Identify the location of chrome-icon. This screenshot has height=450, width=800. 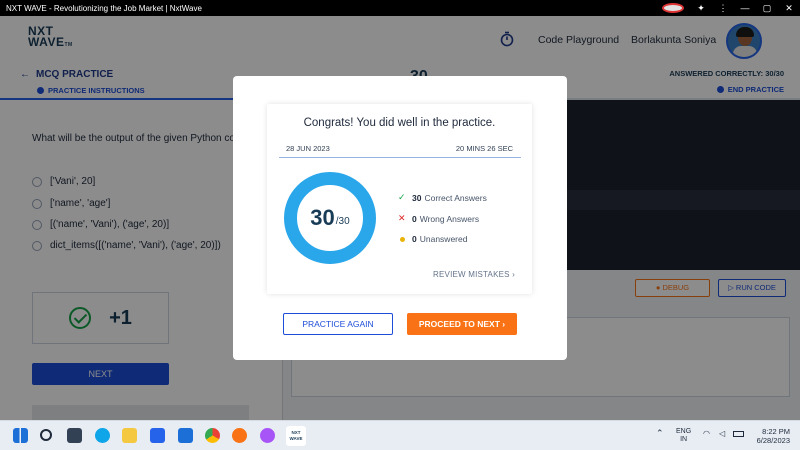
(212, 435).